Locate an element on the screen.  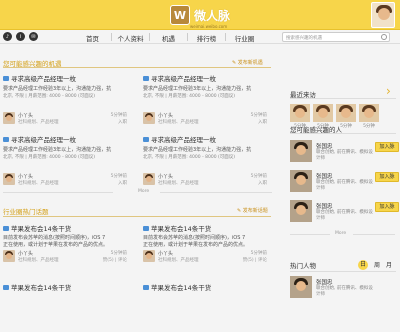
logo-subtitle: weimai.weibo.com is located at coordinates (209, 26).